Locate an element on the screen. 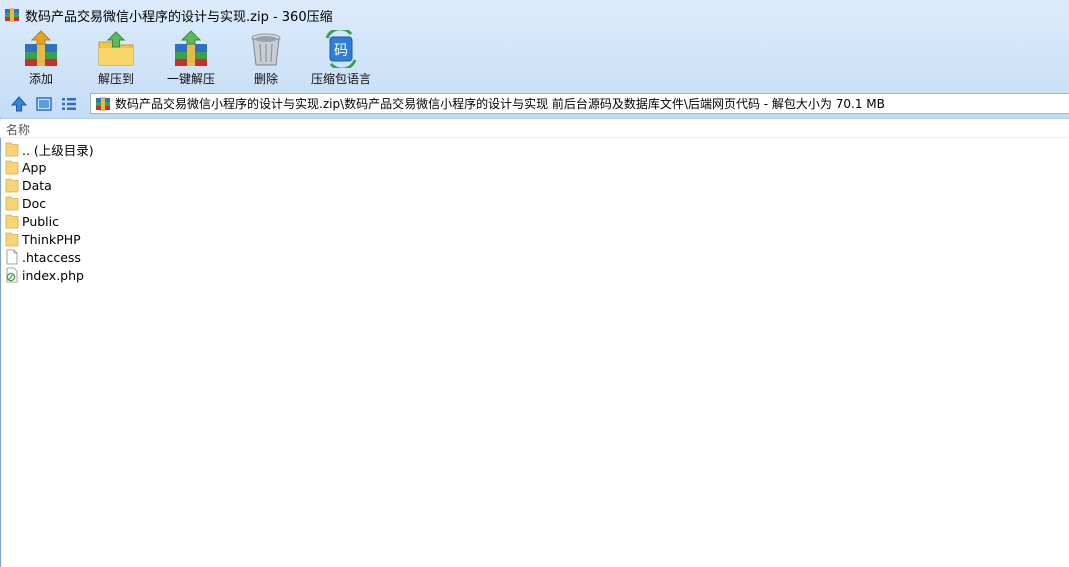 This screenshot has height=567, width=1069. extract-to-button: 解压到 is located at coordinates (116, 59).